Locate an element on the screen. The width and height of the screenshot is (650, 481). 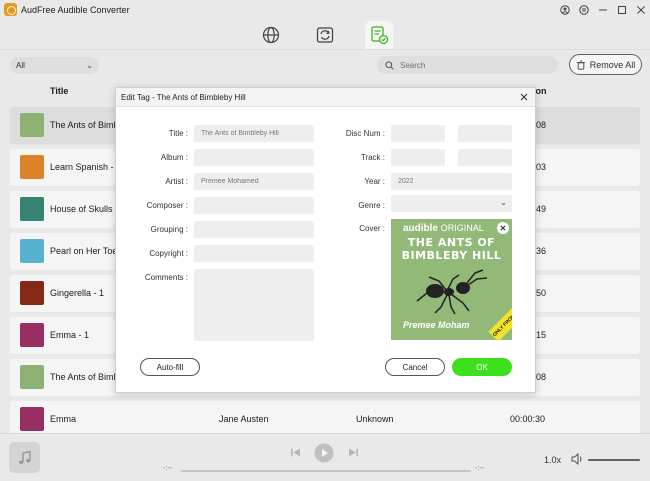
composer-label: Composer : is located at coordinates (167, 205).